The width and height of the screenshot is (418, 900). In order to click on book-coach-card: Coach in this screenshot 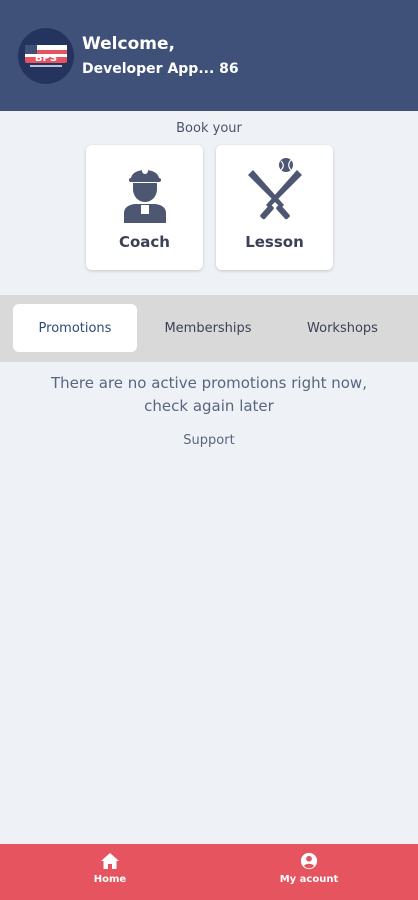, I will do `click(144, 207)`.